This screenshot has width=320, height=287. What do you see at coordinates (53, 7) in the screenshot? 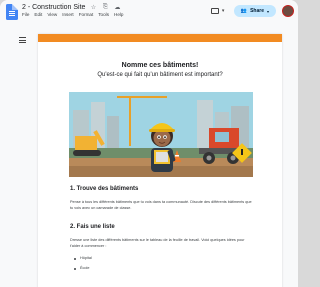
I see `document-title: 2 - Construction Site` at bounding box center [53, 7].